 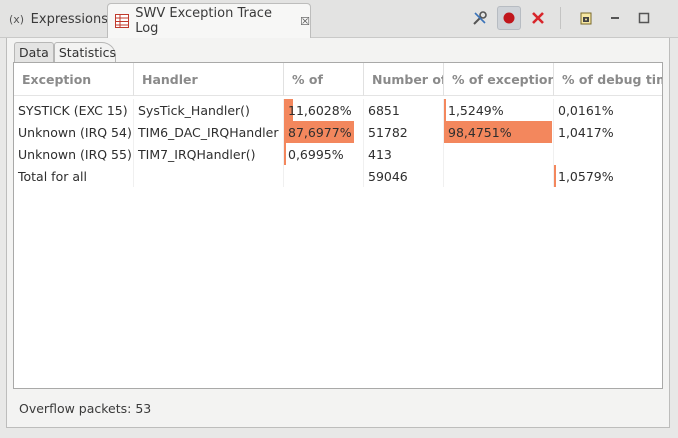 I want to click on cell-number-text: 413, so click(x=380, y=154).